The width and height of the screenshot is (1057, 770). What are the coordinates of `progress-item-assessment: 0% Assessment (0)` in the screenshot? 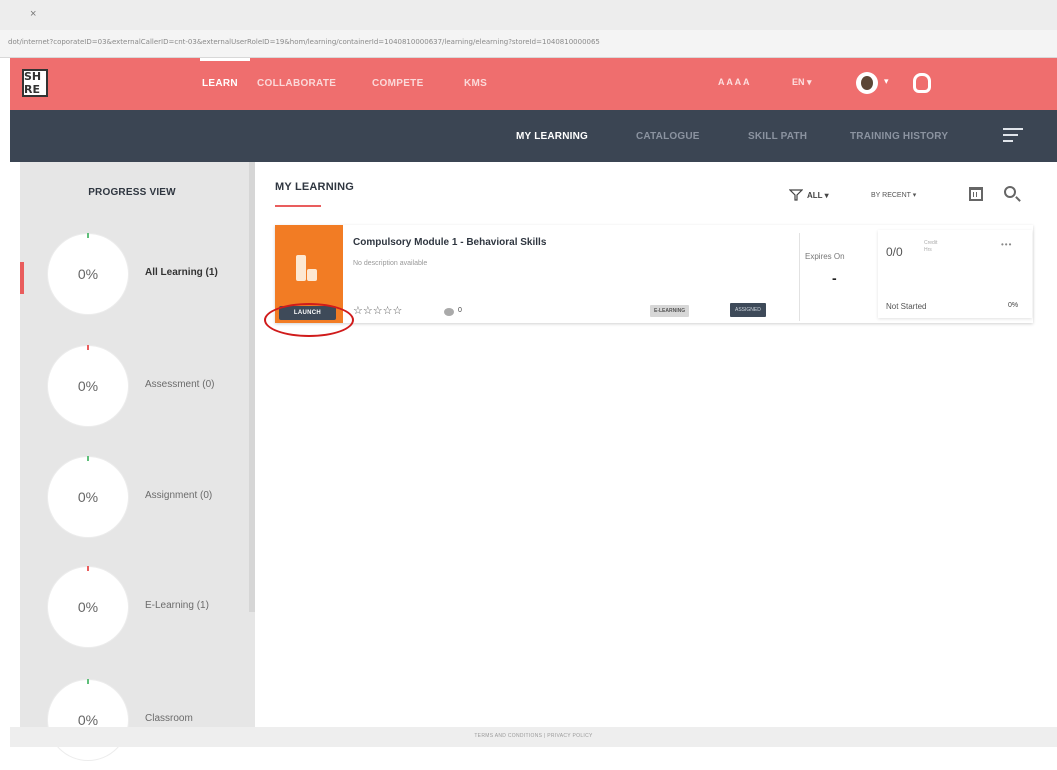 It's located at (158, 390).